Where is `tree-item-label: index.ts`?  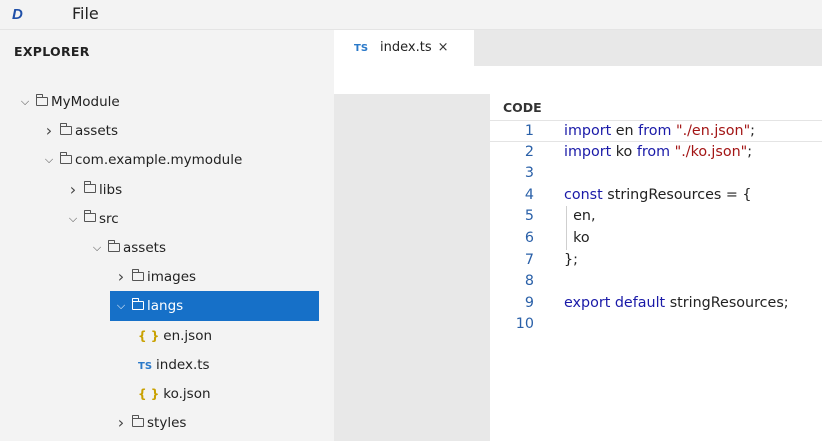
tree-item-label: index.ts is located at coordinates (183, 364).